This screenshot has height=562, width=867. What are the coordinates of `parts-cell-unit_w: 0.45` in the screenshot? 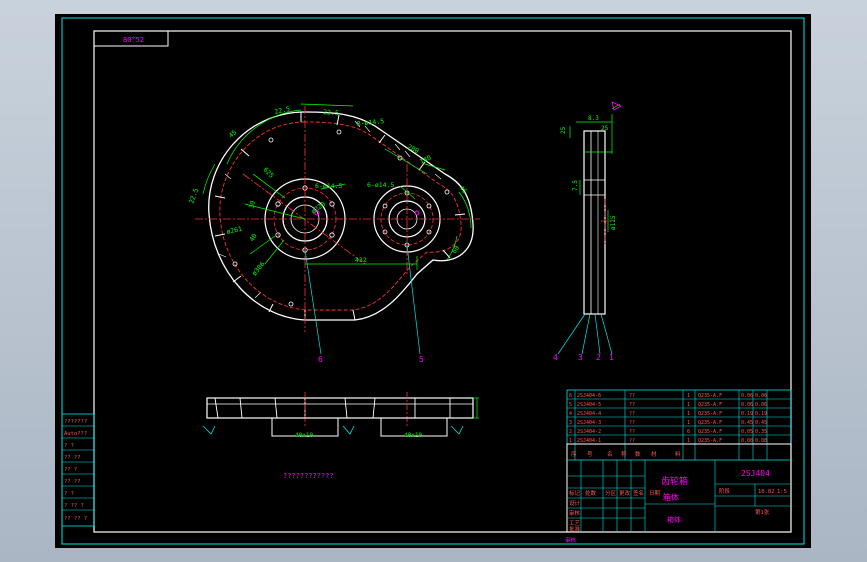 It's located at (747, 423).